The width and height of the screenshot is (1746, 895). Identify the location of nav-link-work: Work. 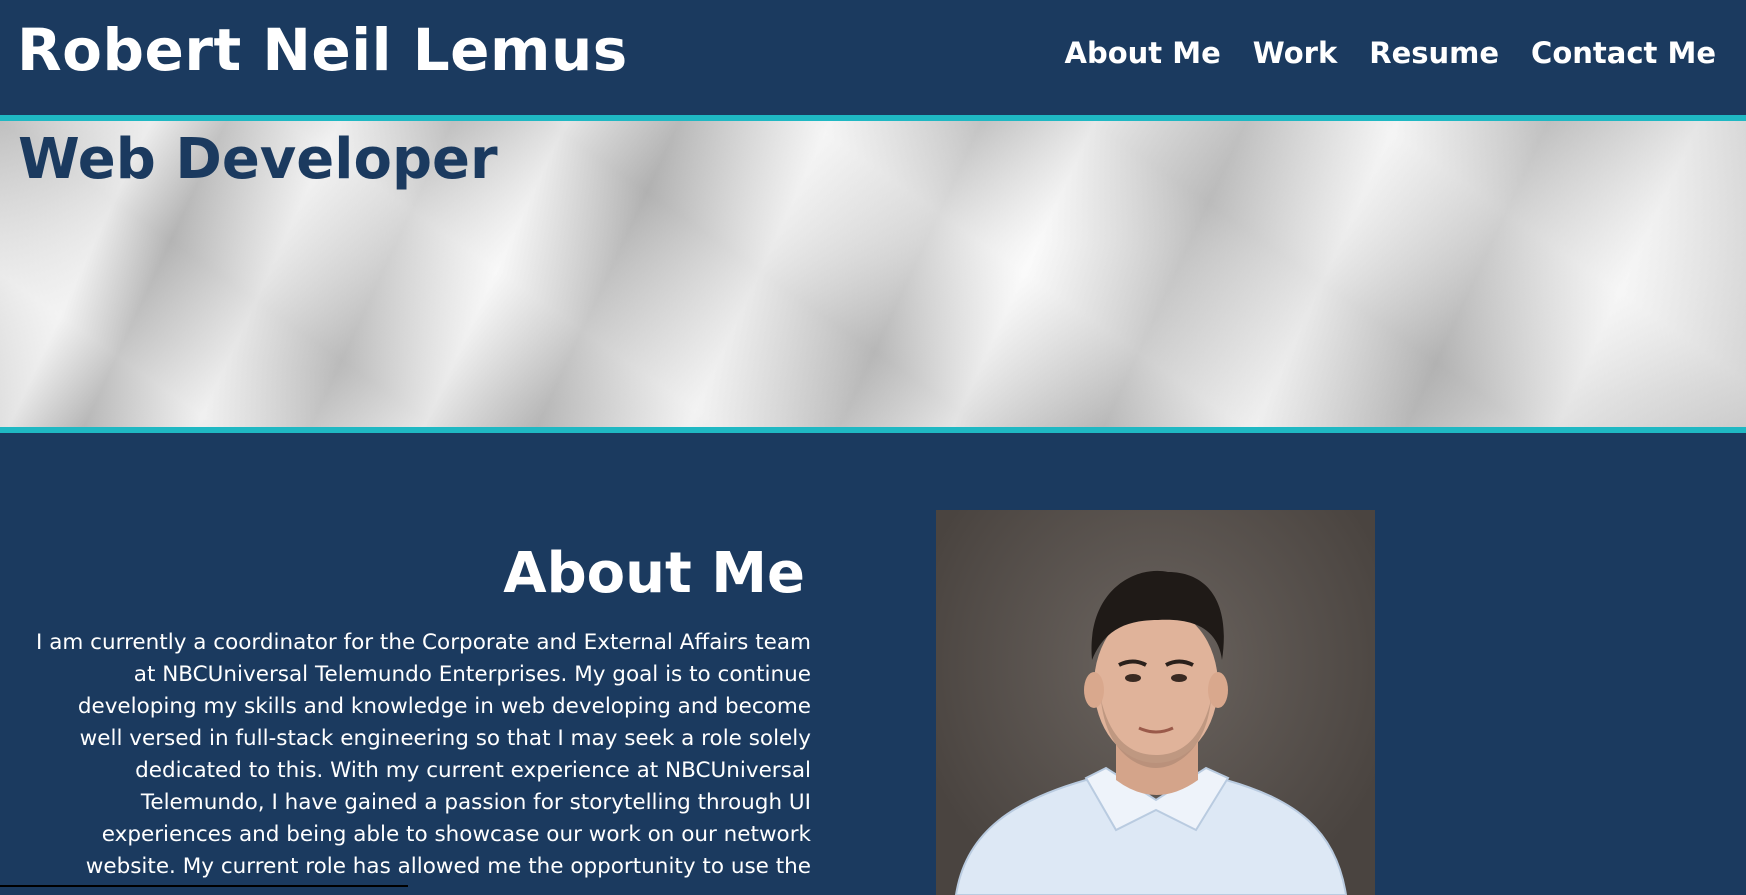
(1295, 53).